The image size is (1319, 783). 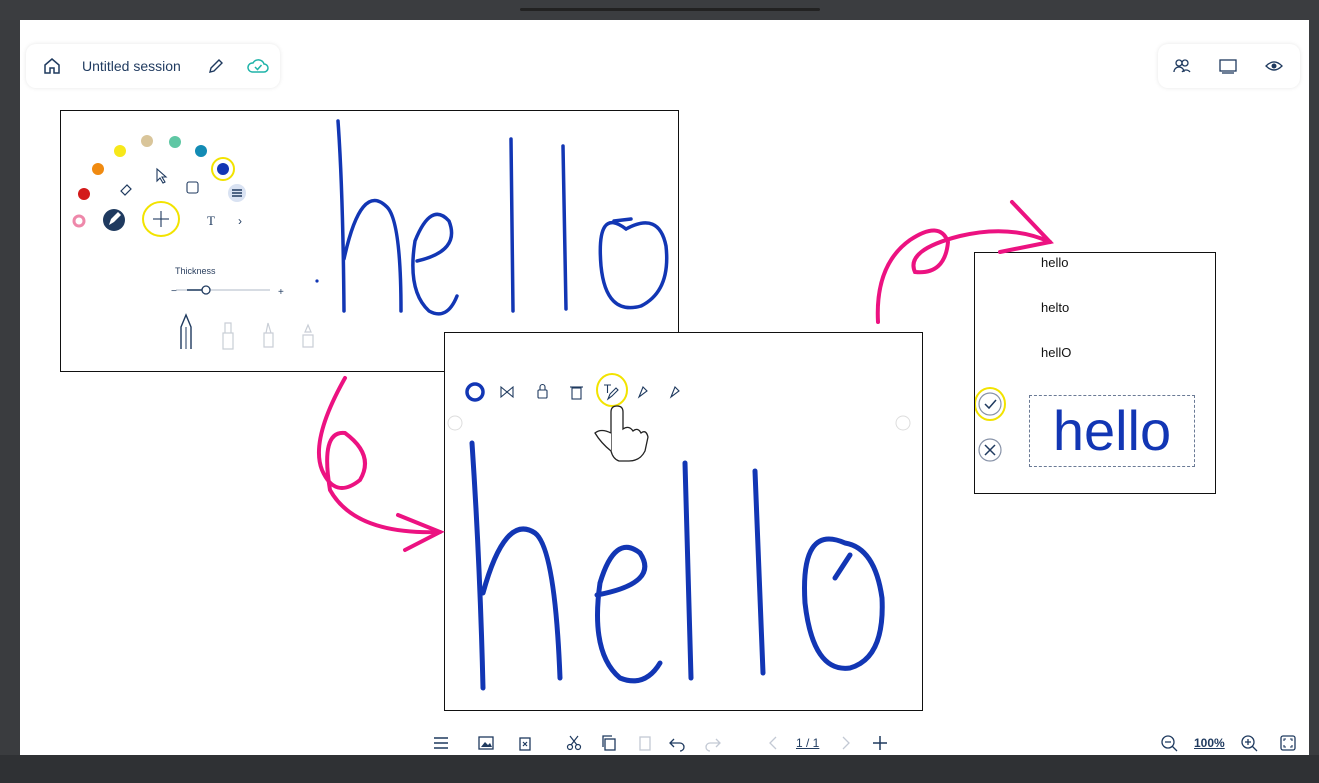 What do you see at coordinates (195, 271) in the screenshot?
I see `thickness-label: Thickness` at bounding box center [195, 271].